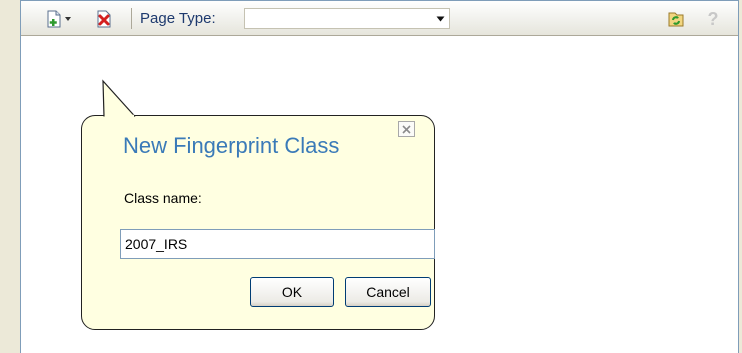 The width and height of the screenshot is (742, 353). I want to click on page-type-select, so click(347, 18).